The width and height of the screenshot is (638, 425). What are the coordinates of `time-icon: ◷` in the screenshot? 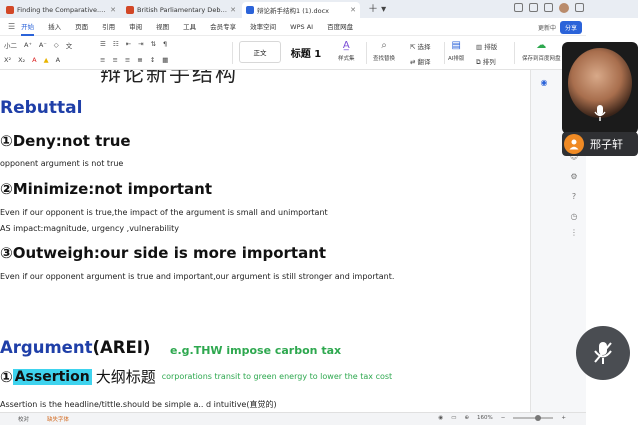 It's located at (574, 217).